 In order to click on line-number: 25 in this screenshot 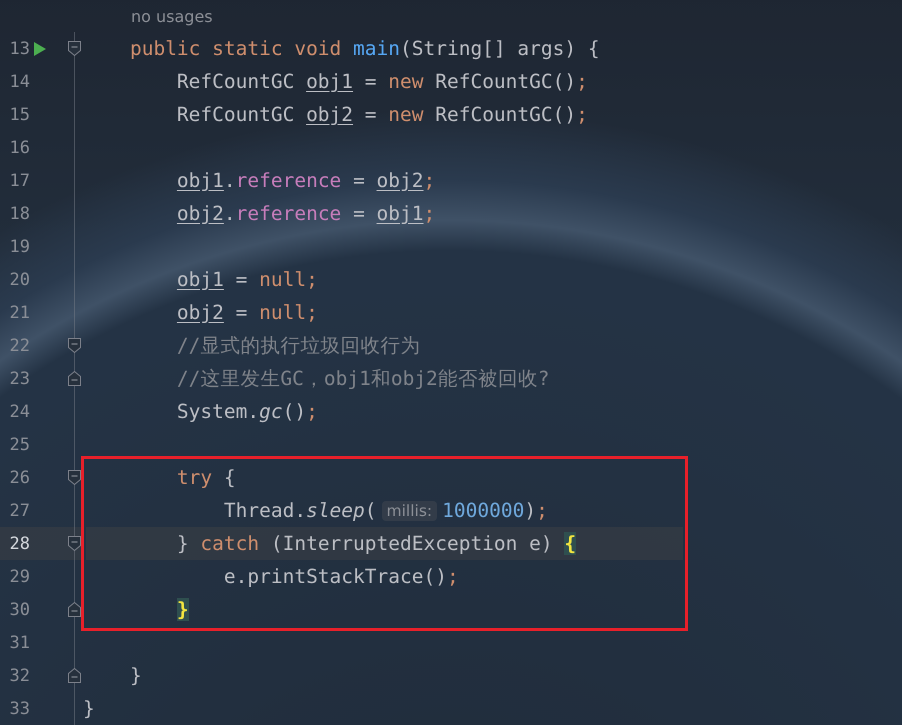, I will do `click(19, 444)`.